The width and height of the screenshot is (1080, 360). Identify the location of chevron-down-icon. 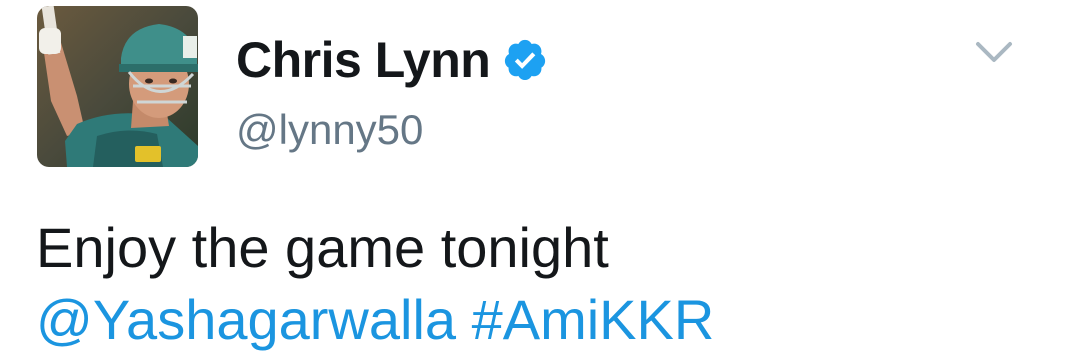
(994, 51).